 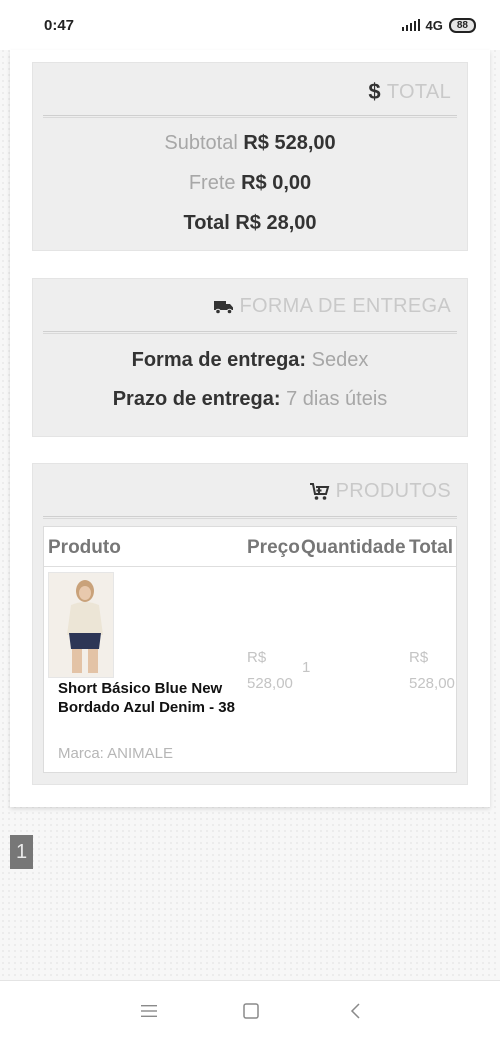 I want to click on total-panel-header: $ TOTAL, so click(x=409, y=92).